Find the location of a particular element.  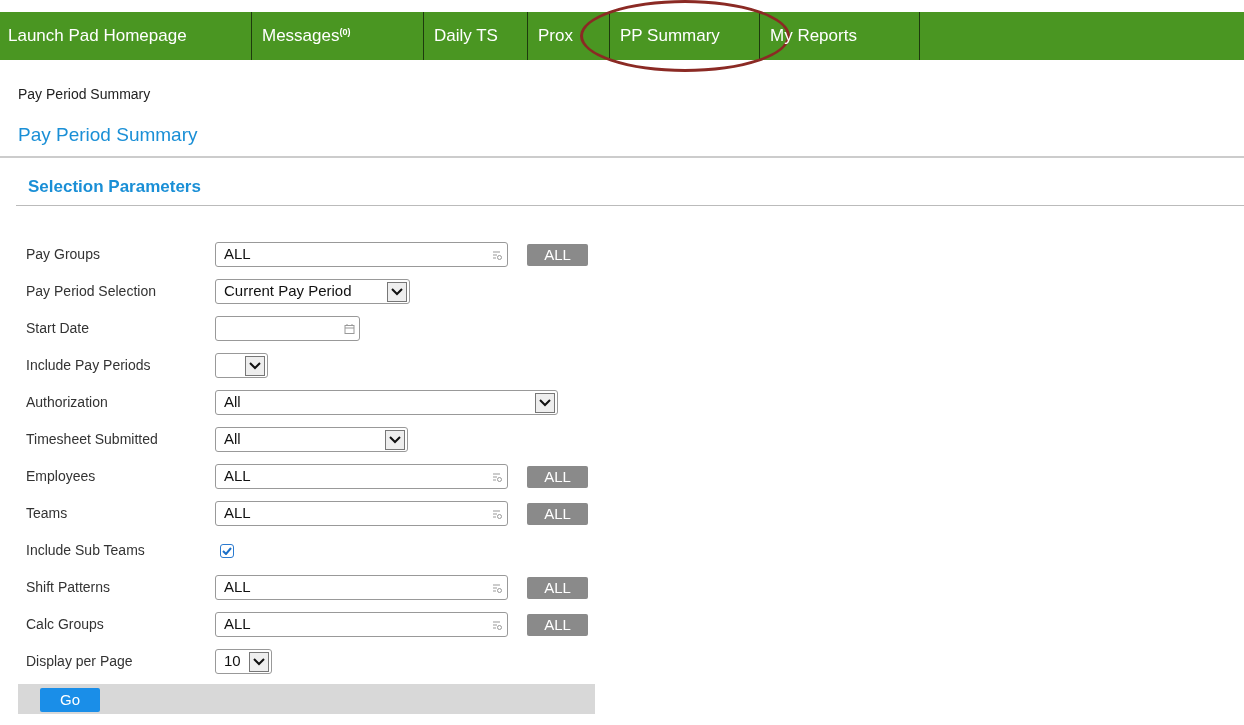

dropdown is located at coordinates (241, 365).